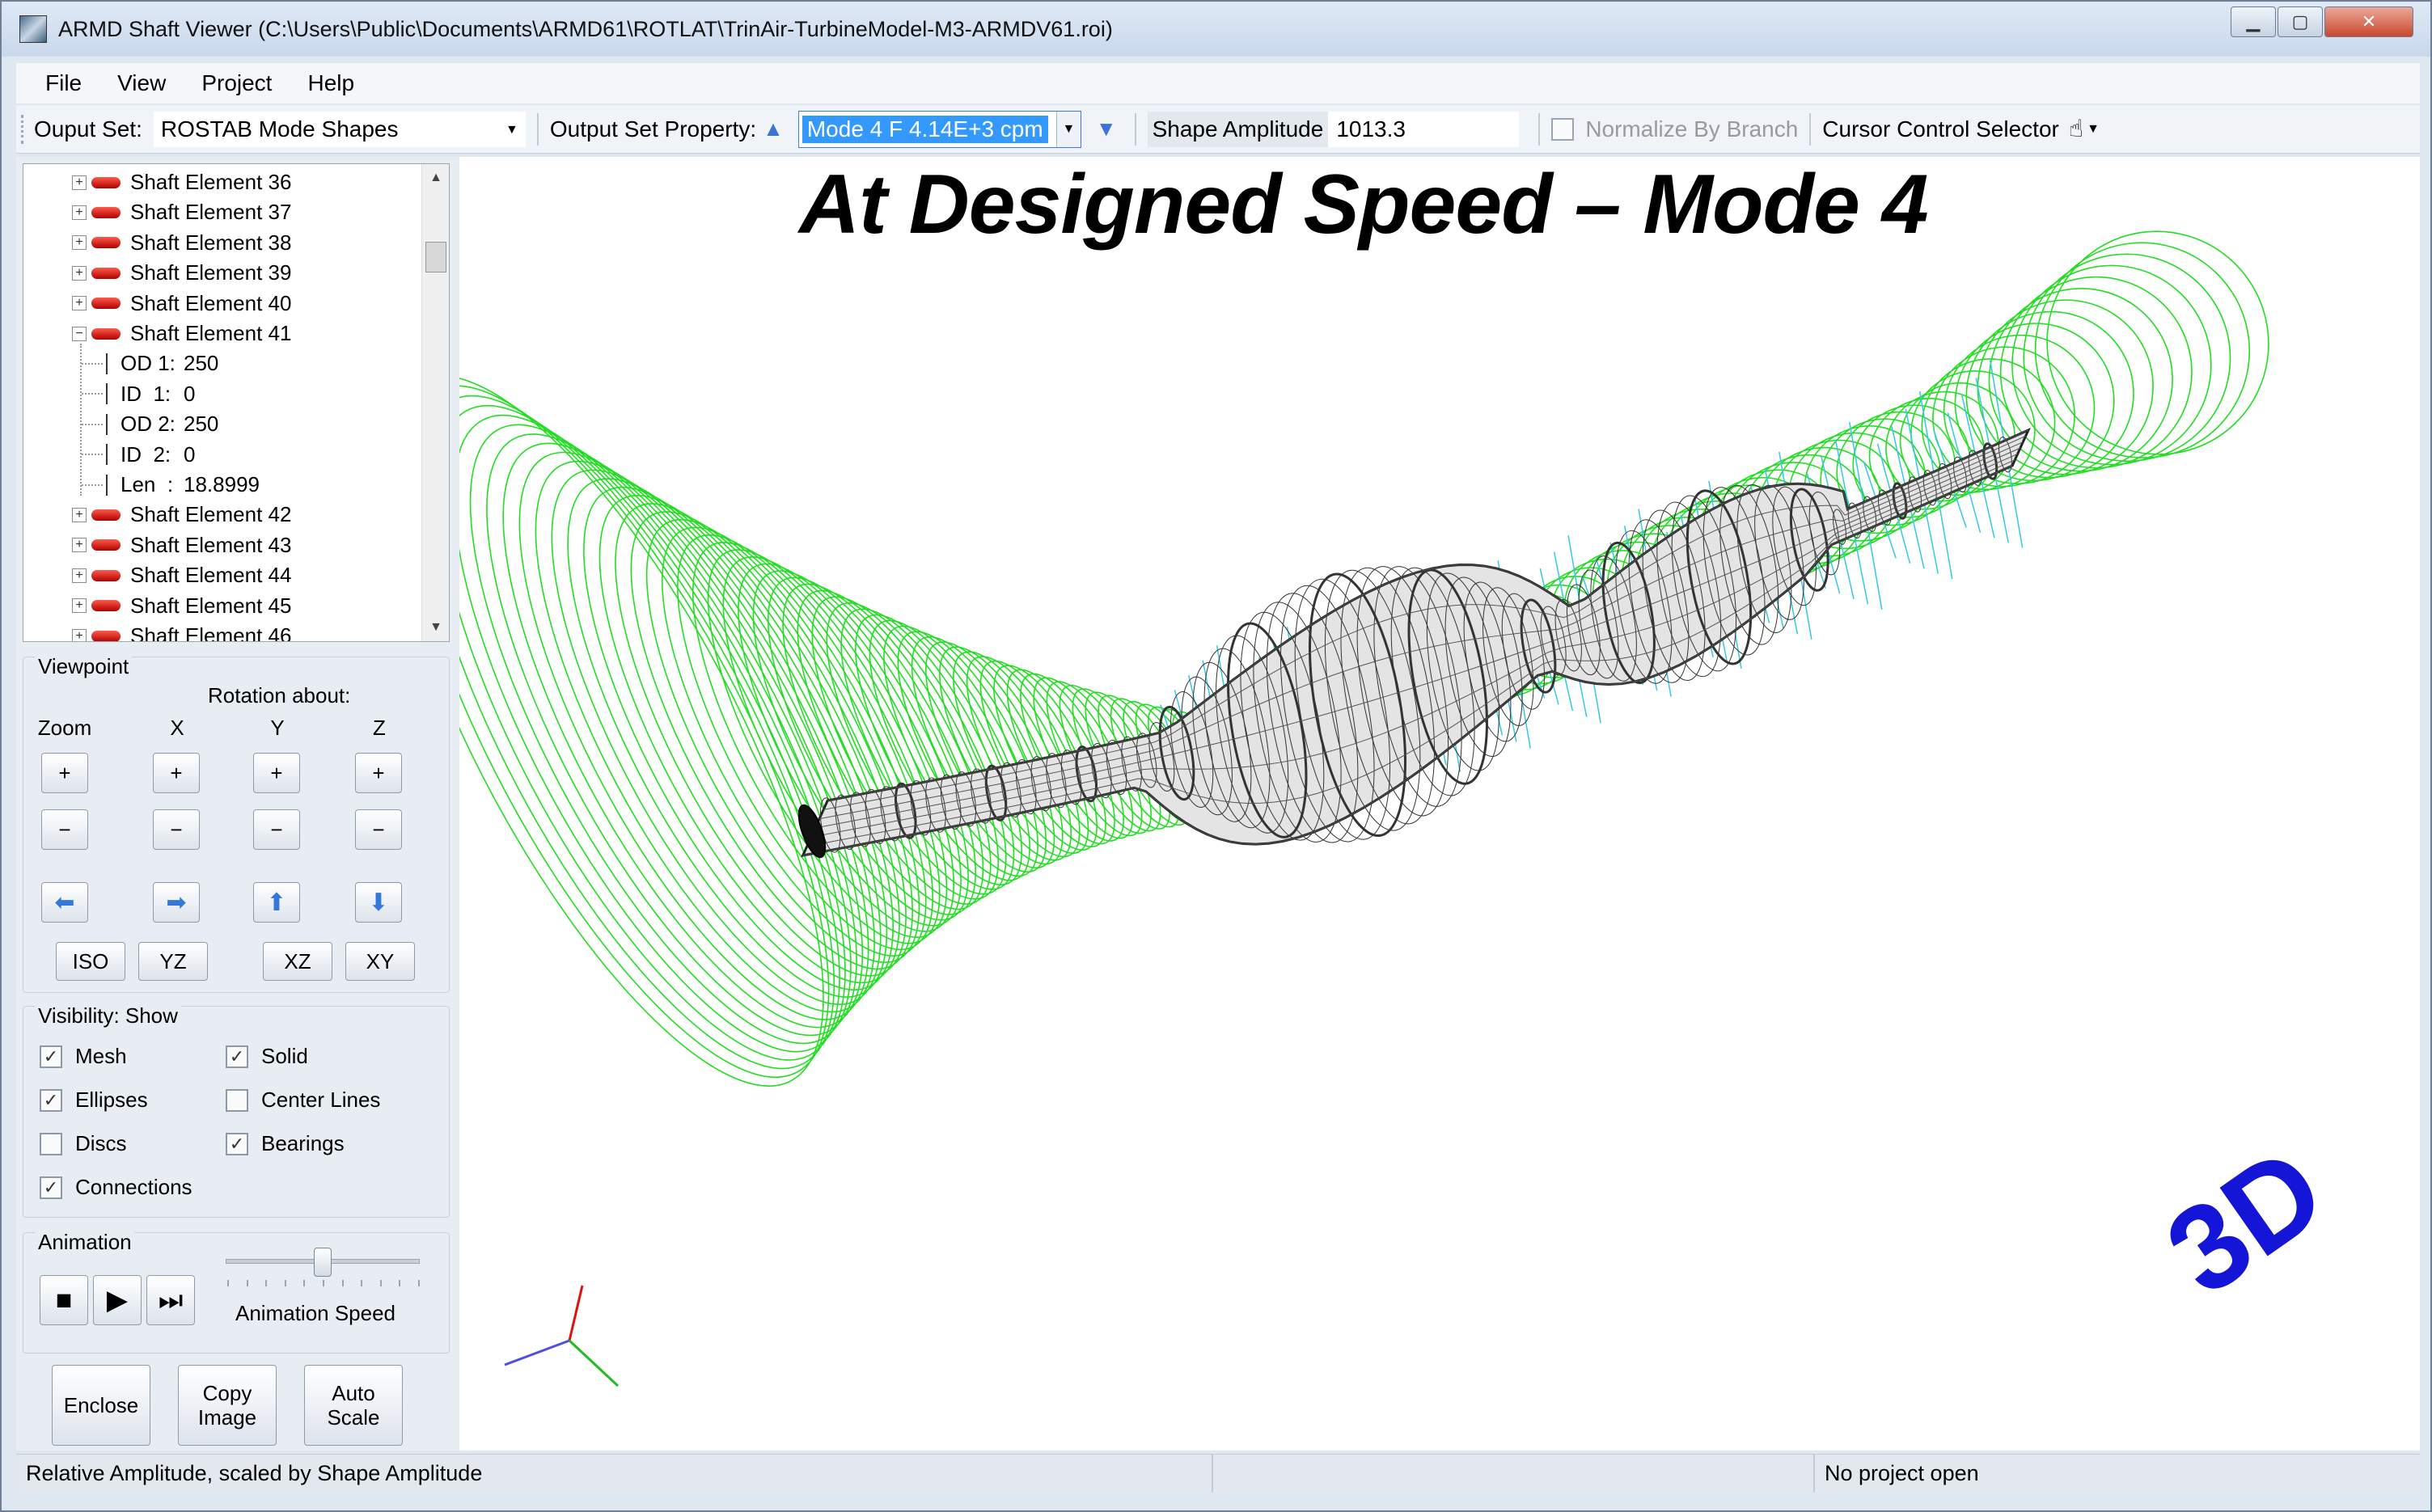  Describe the element at coordinates (176, 902) in the screenshot. I see `pan-right-button: ➡` at that location.